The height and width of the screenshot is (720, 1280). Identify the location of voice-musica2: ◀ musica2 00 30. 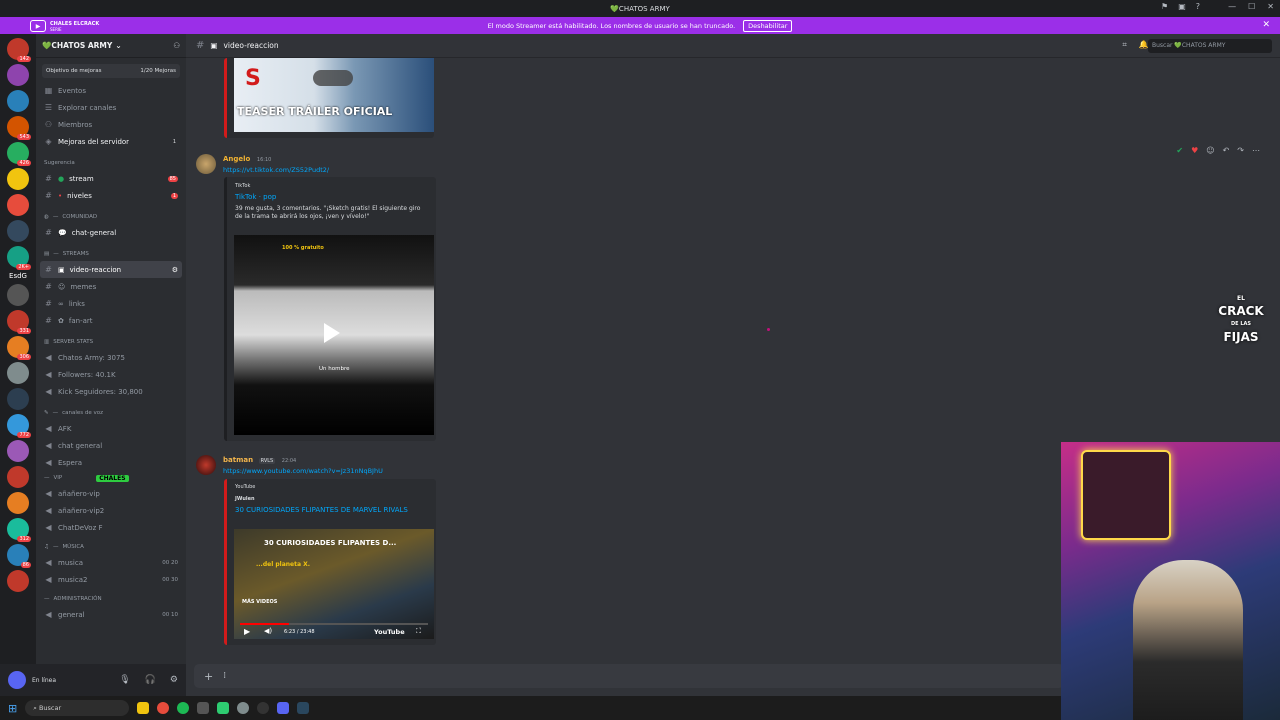
(111, 579).